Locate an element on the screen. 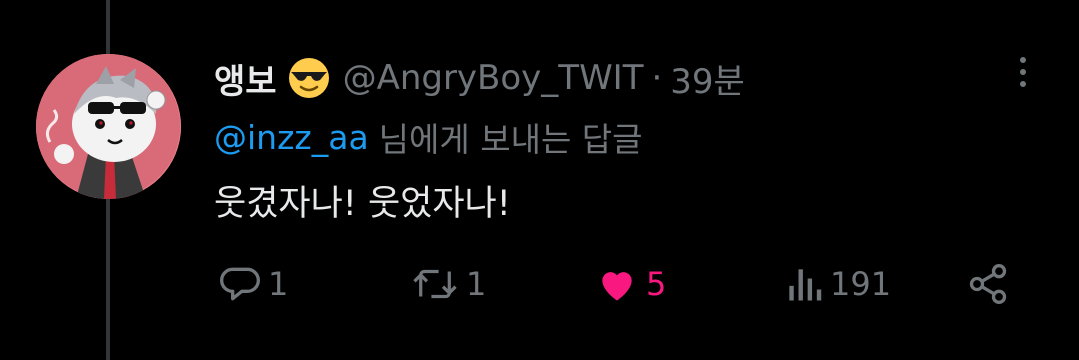  replying-to-line: @inzz_aa 님에게 보내는 답글 is located at coordinates (428, 137).